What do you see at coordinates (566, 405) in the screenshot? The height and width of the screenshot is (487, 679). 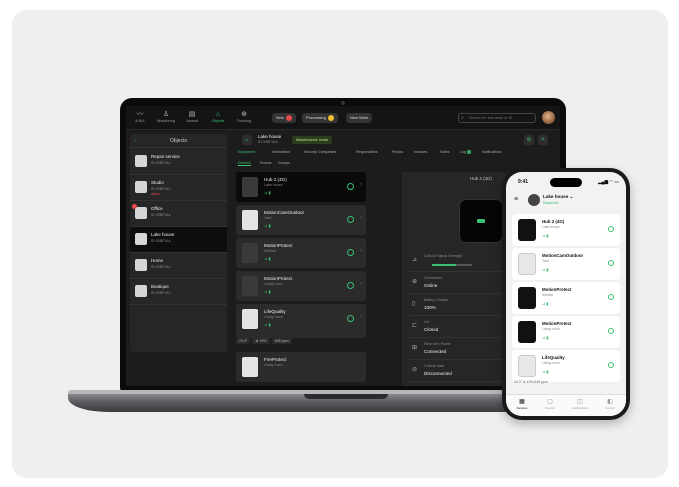 I see `phone-tab-bar: ▦ Devices ▢ Rooms ◫ Notifications ◧ Control` at bounding box center [566, 405].